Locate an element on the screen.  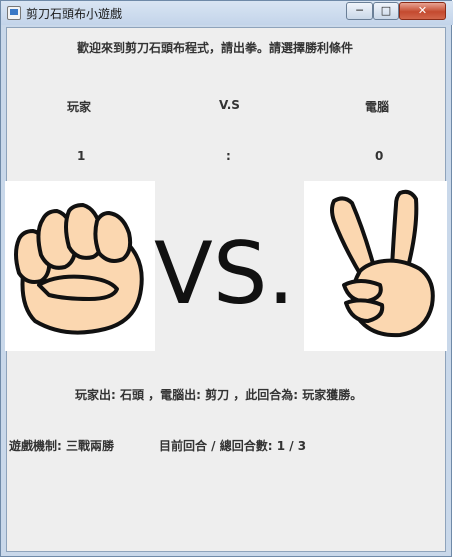
player-label: 玩家 is located at coordinates (79, 107).